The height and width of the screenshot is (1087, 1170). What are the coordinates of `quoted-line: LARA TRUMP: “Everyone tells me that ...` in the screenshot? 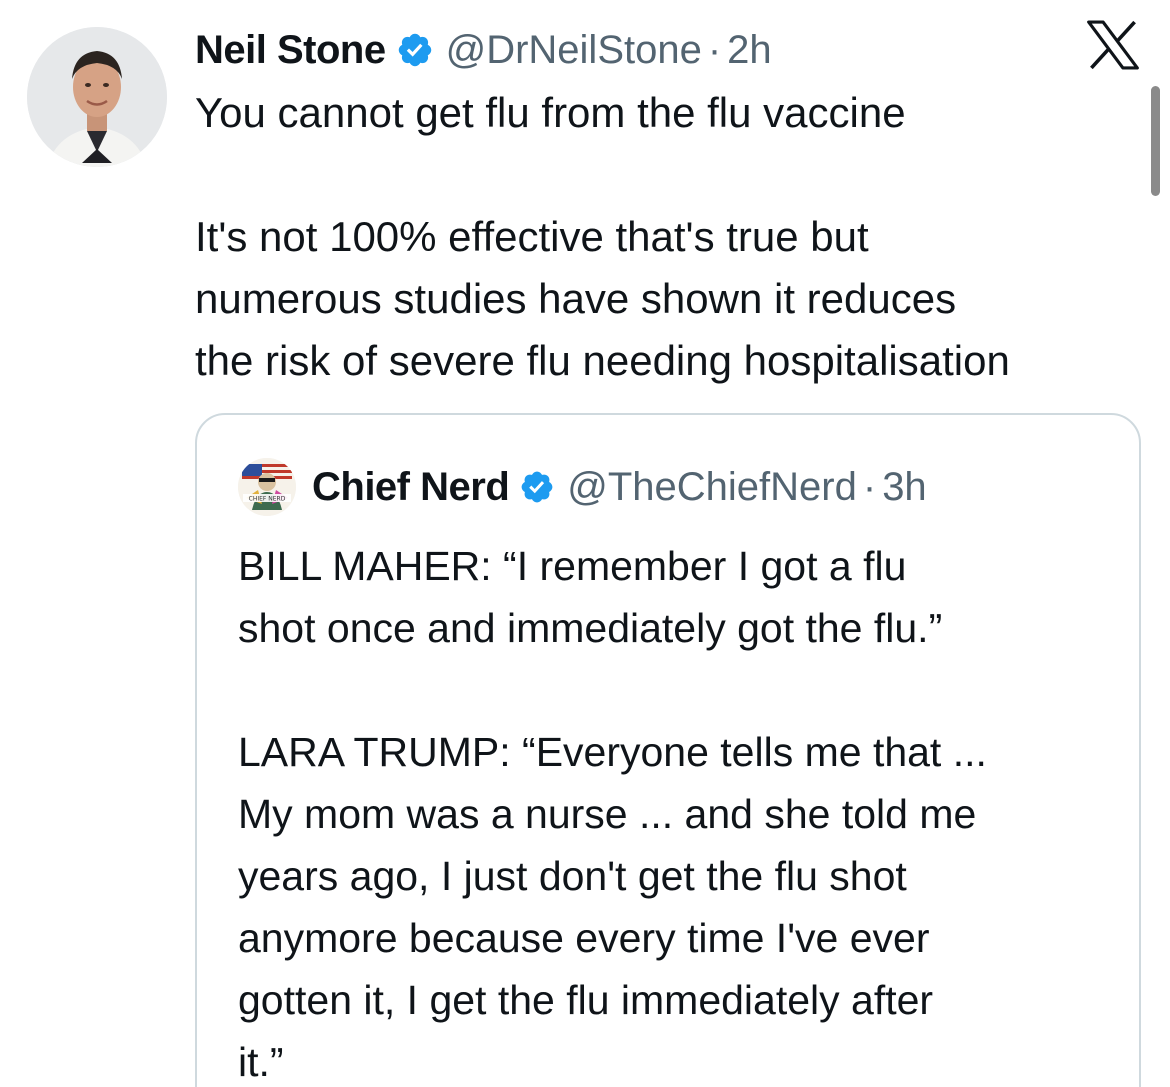 It's located at (612, 752).